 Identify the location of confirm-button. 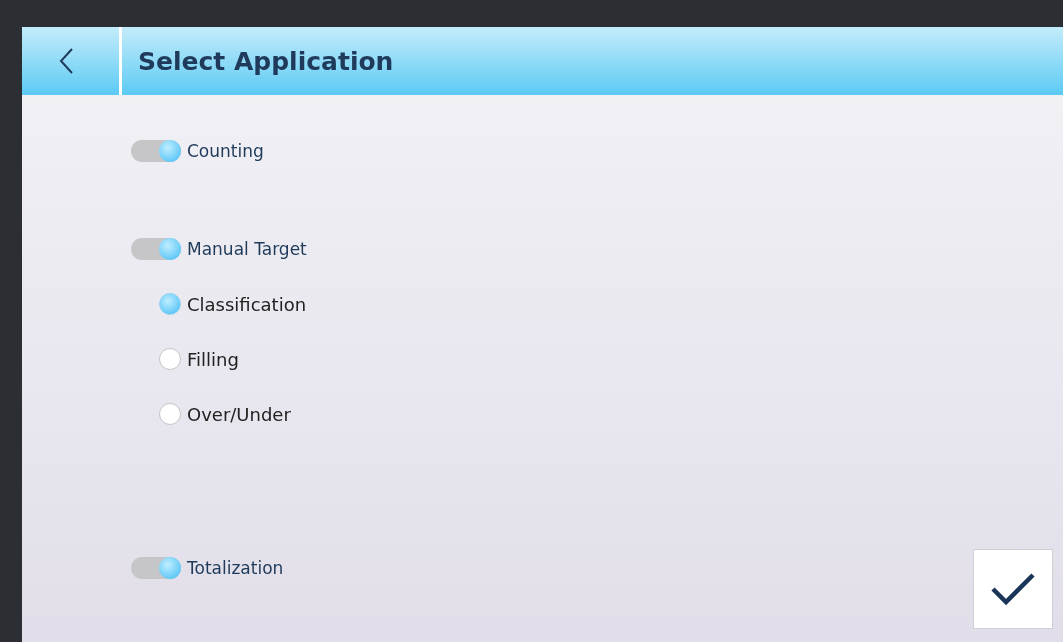
(1013, 589).